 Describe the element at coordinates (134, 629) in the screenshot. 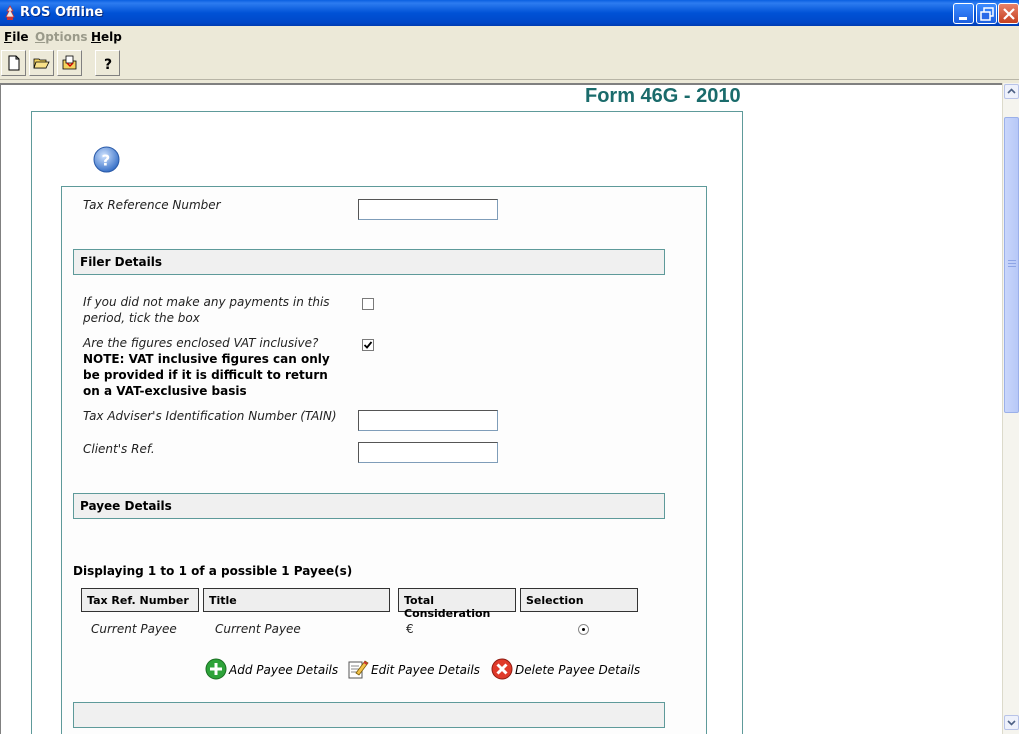

I see `row-tax-ref: Current Payee` at that location.